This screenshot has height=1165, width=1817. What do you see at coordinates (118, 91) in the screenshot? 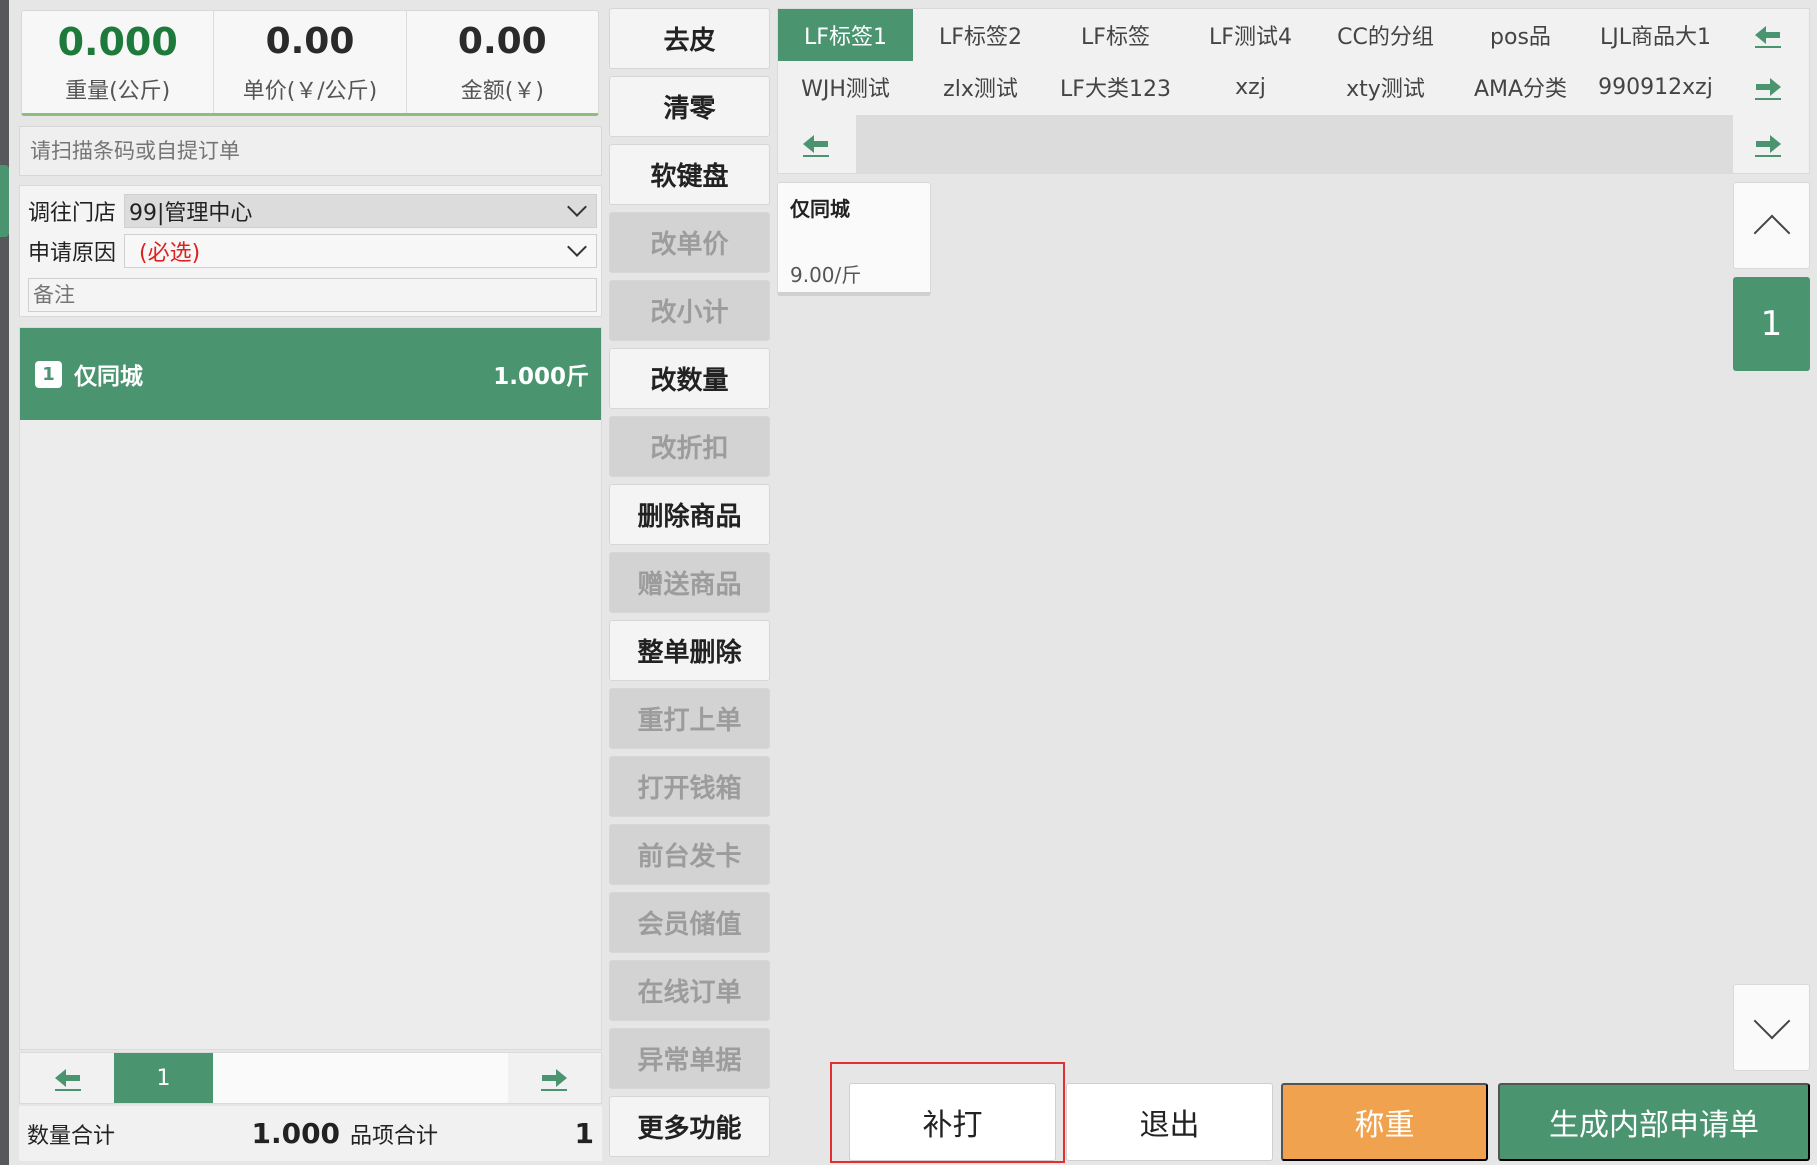
I see `weight-label: 重量(公斤)` at bounding box center [118, 91].